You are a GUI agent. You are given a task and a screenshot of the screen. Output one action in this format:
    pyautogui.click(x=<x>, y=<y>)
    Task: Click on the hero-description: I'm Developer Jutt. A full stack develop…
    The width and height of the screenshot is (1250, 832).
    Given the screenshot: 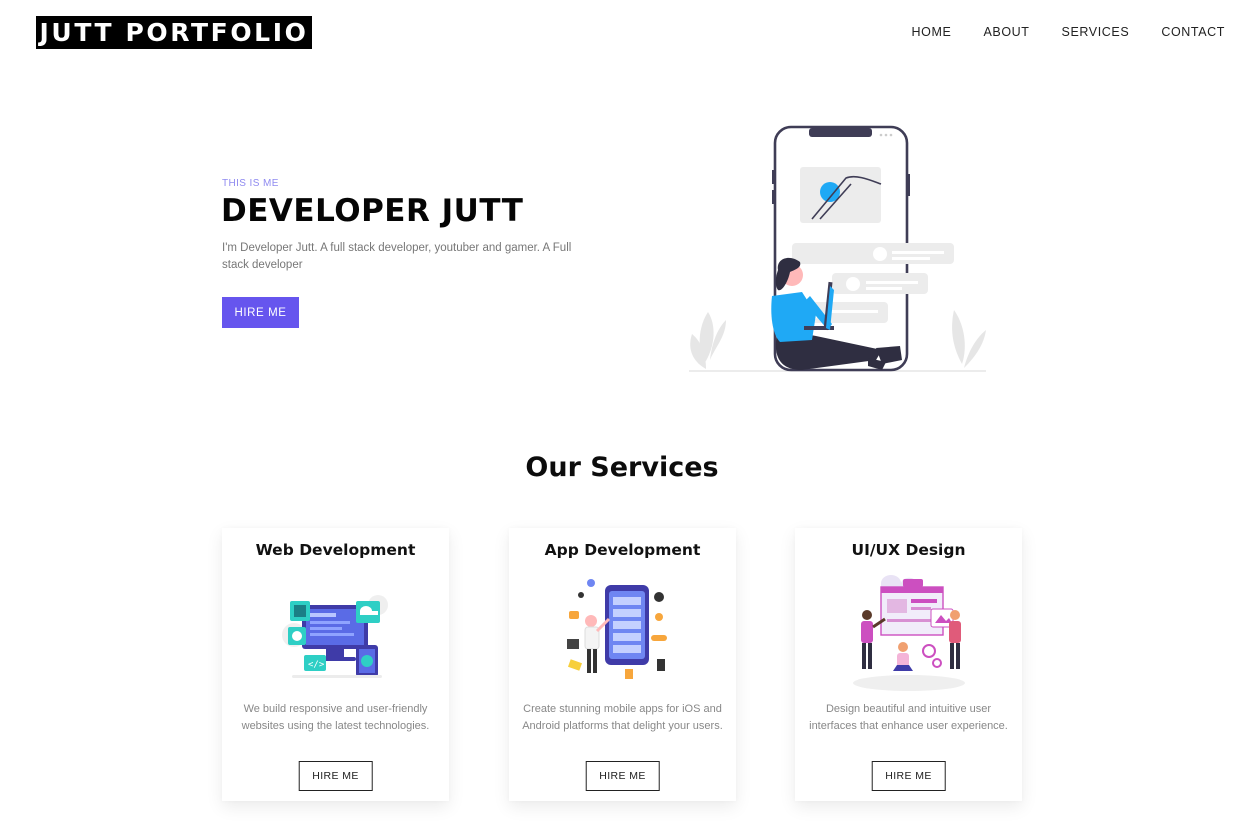 What is the action you would take?
    pyautogui.click(x=397, y=256)
    